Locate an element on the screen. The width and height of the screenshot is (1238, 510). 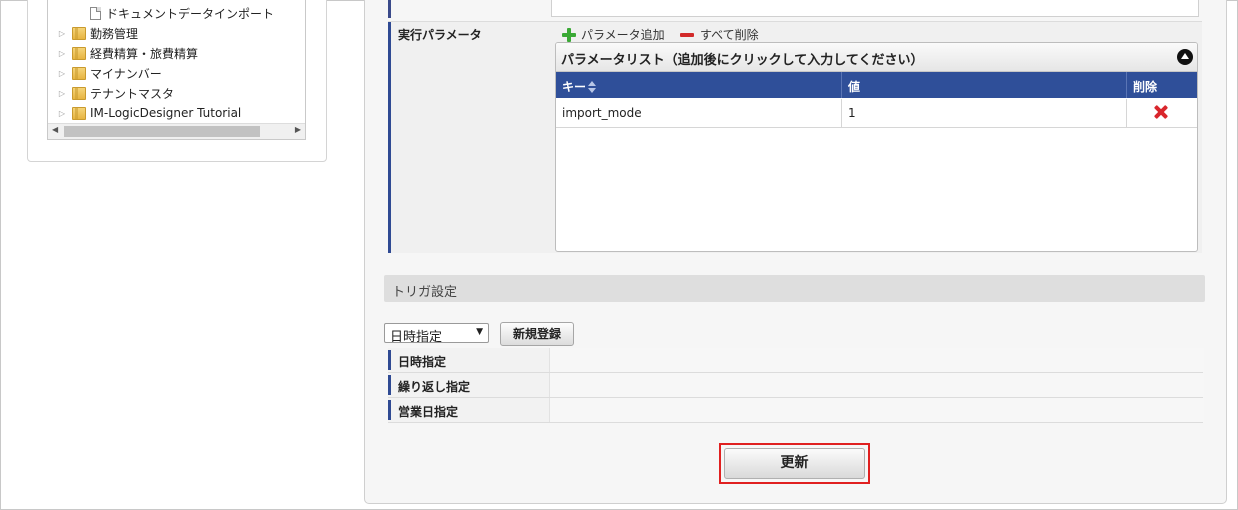
scrollbar-thumb is located at coordinates (162, 131).